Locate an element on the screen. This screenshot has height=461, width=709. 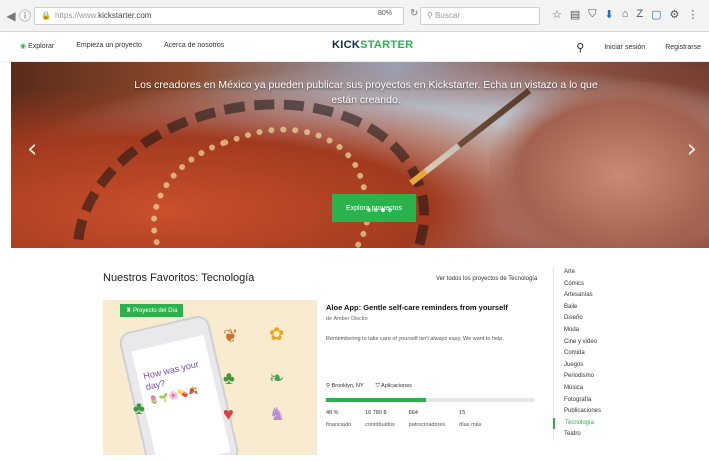
unicorn-icon: ♞ is located at coordinates (277, 414).